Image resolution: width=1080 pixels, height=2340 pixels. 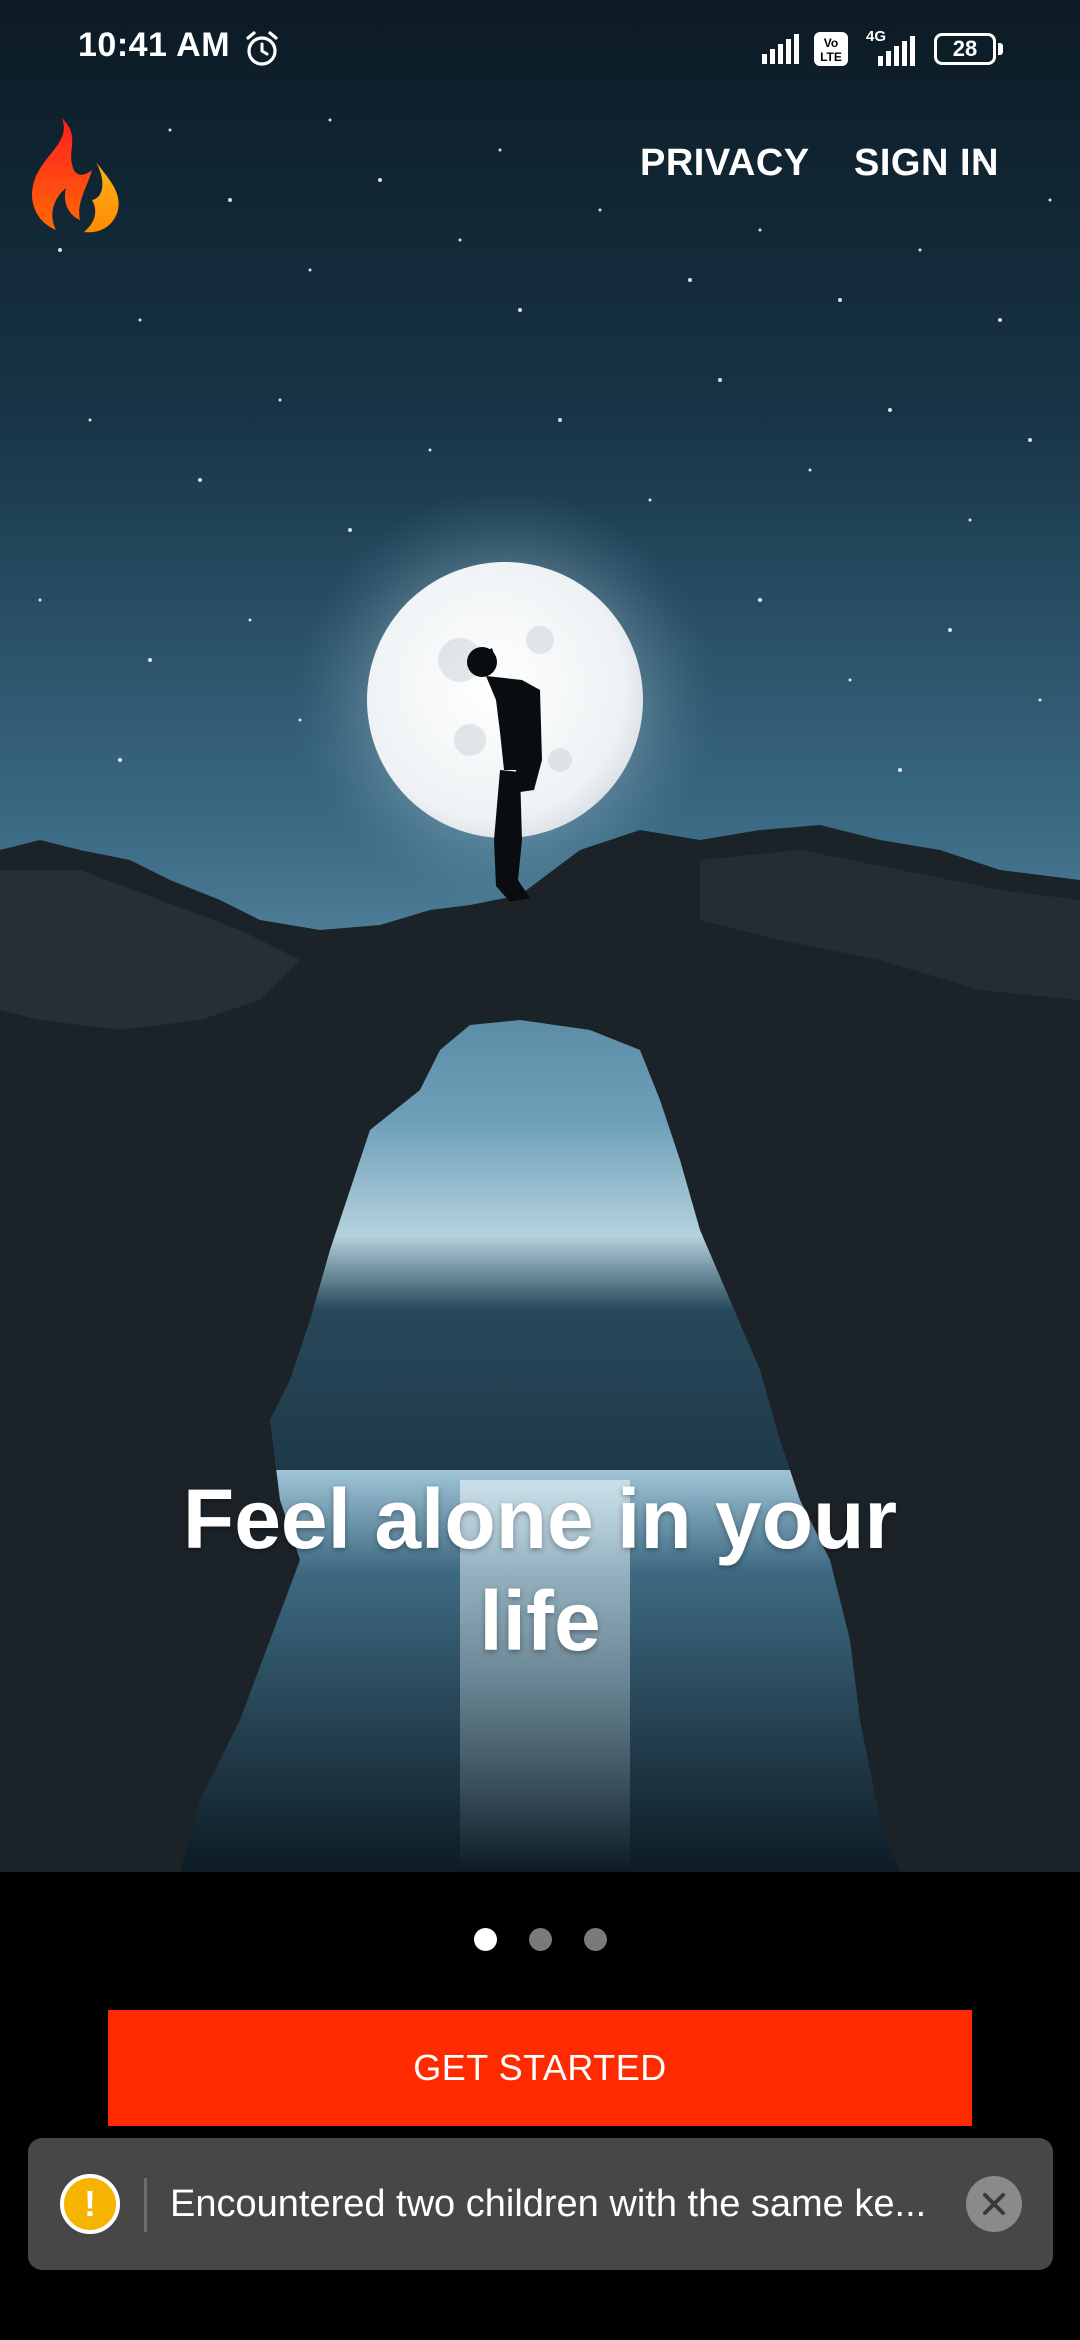 I want to click on close-icon, so click(x=994, y=2204).